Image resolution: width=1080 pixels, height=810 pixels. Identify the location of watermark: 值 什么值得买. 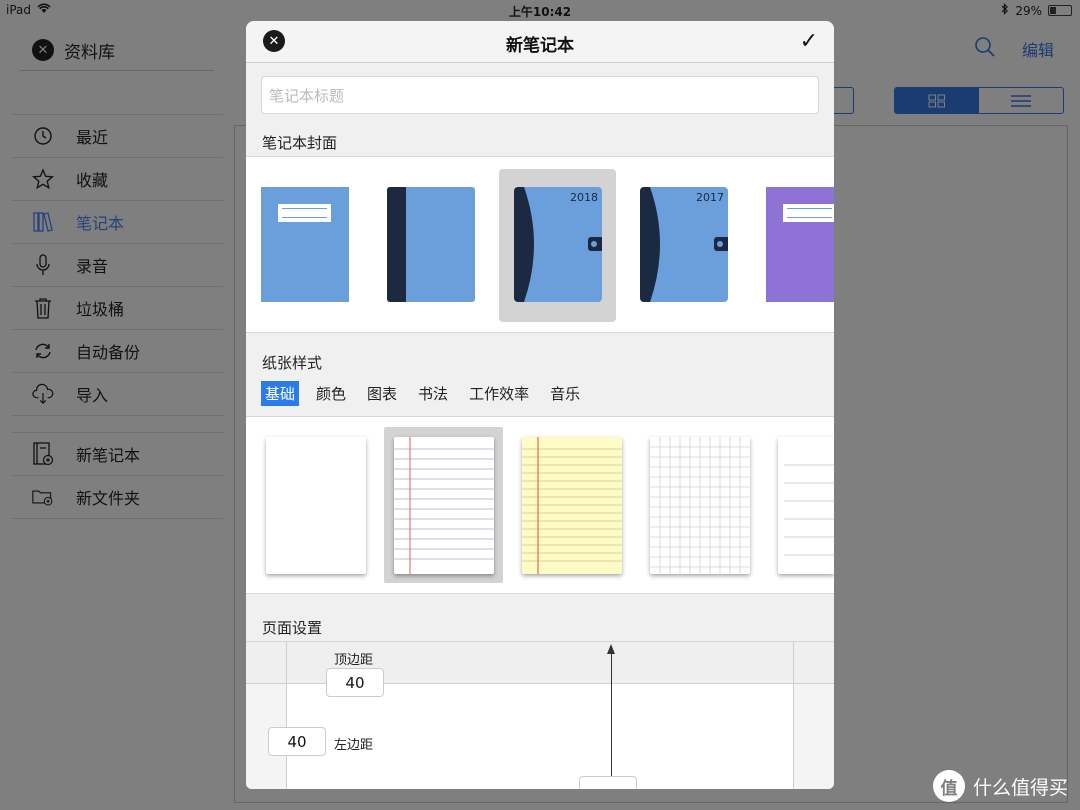
(1000, 786).